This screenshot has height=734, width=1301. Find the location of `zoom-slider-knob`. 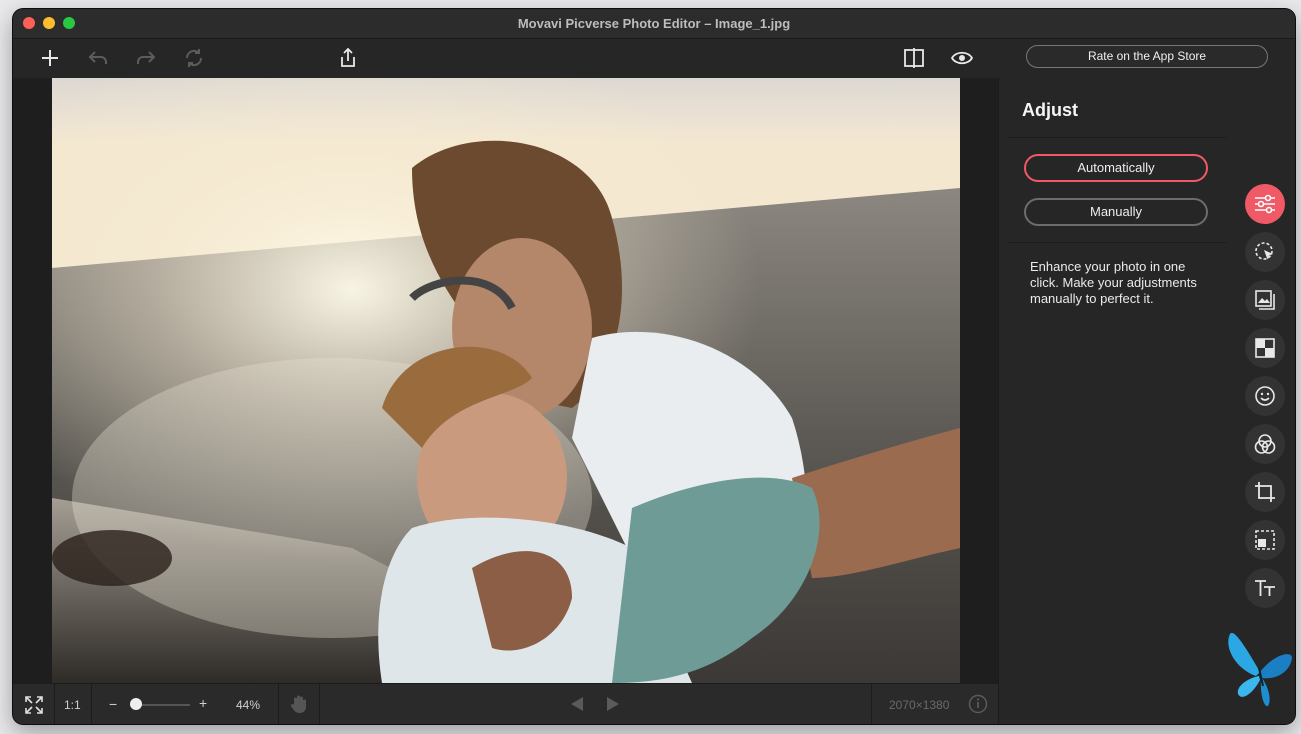

zoom-slider-knob is located at coordinates (136, 704).